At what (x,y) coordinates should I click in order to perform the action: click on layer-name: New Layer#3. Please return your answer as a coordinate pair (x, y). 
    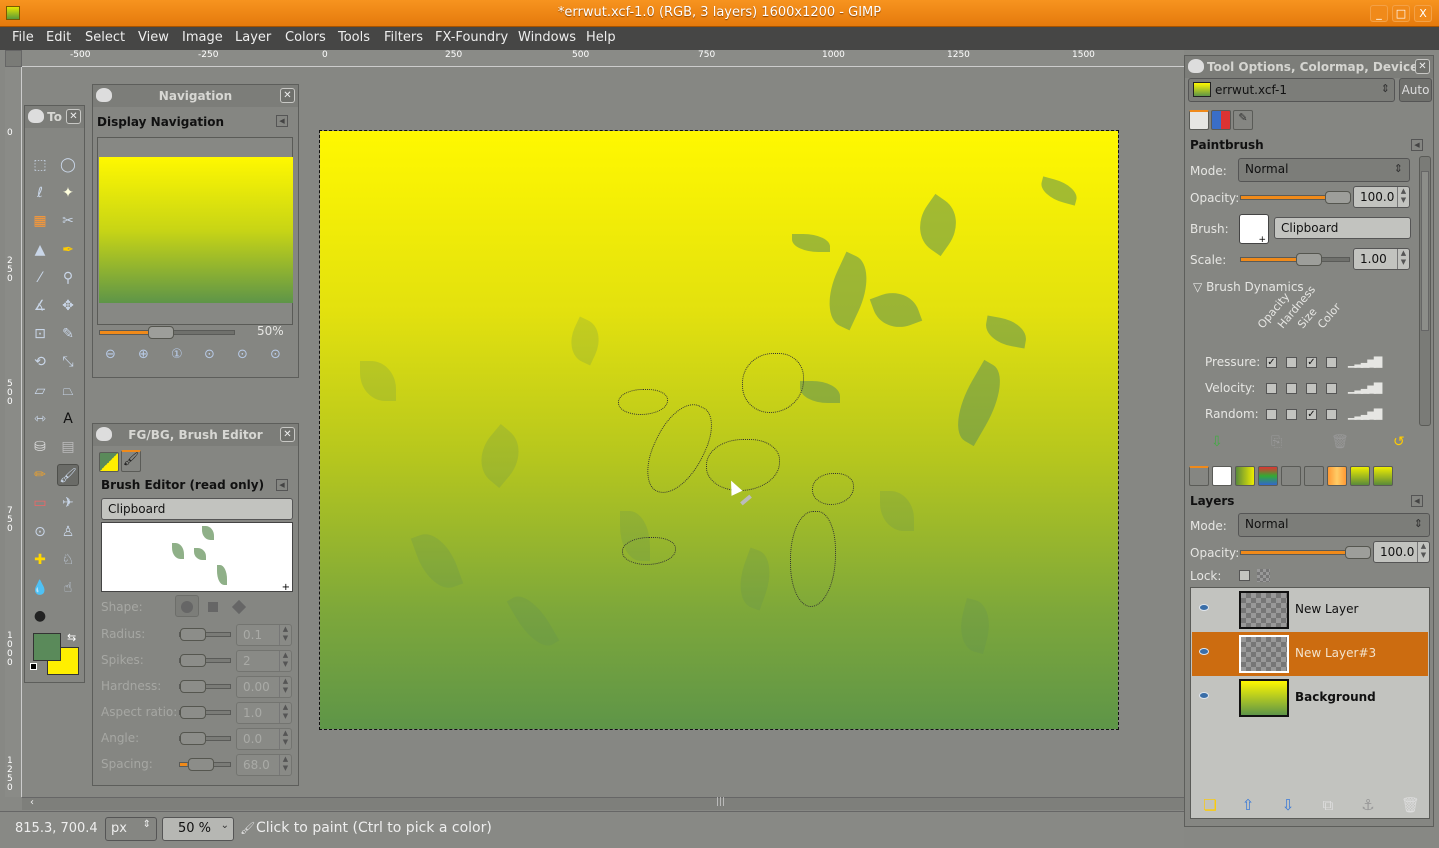
    Looking at the image, I should click on (1335, 653).